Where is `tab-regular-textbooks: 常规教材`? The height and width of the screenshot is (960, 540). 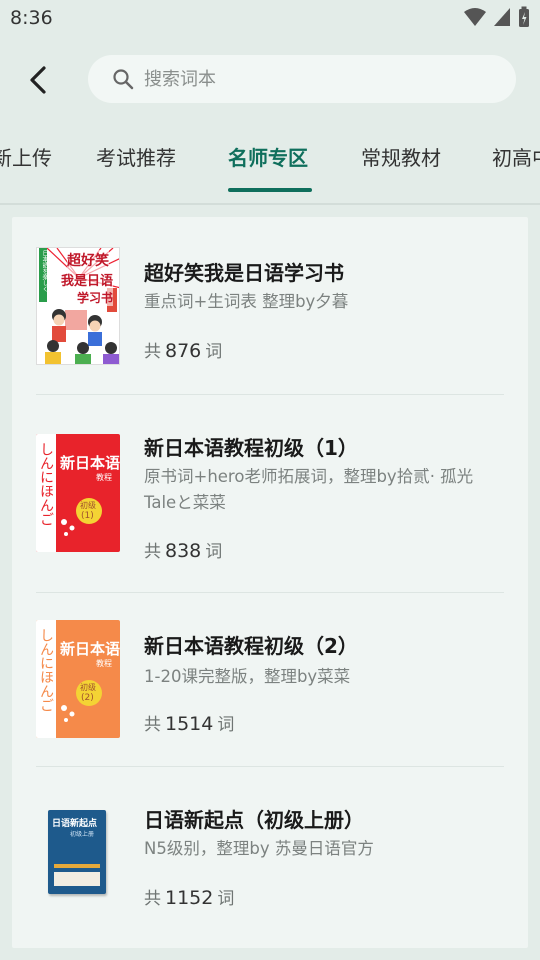
tab-regular-textbooks: 常规教材 is located at coordinates (401, 156).